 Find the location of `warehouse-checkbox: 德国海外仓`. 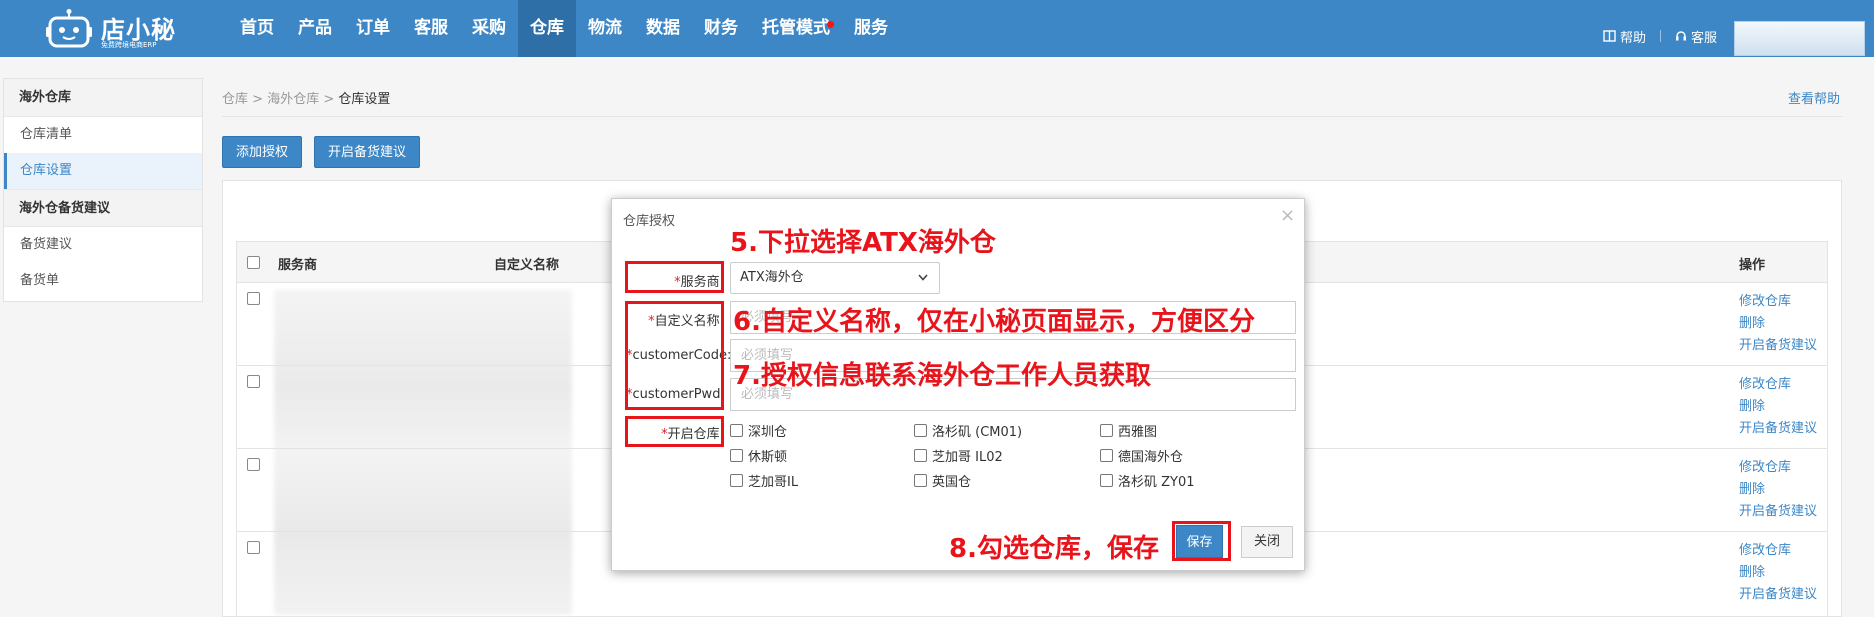

warehouse-checkbox: 德国海外仓 is located at coordinates (1141, 455).